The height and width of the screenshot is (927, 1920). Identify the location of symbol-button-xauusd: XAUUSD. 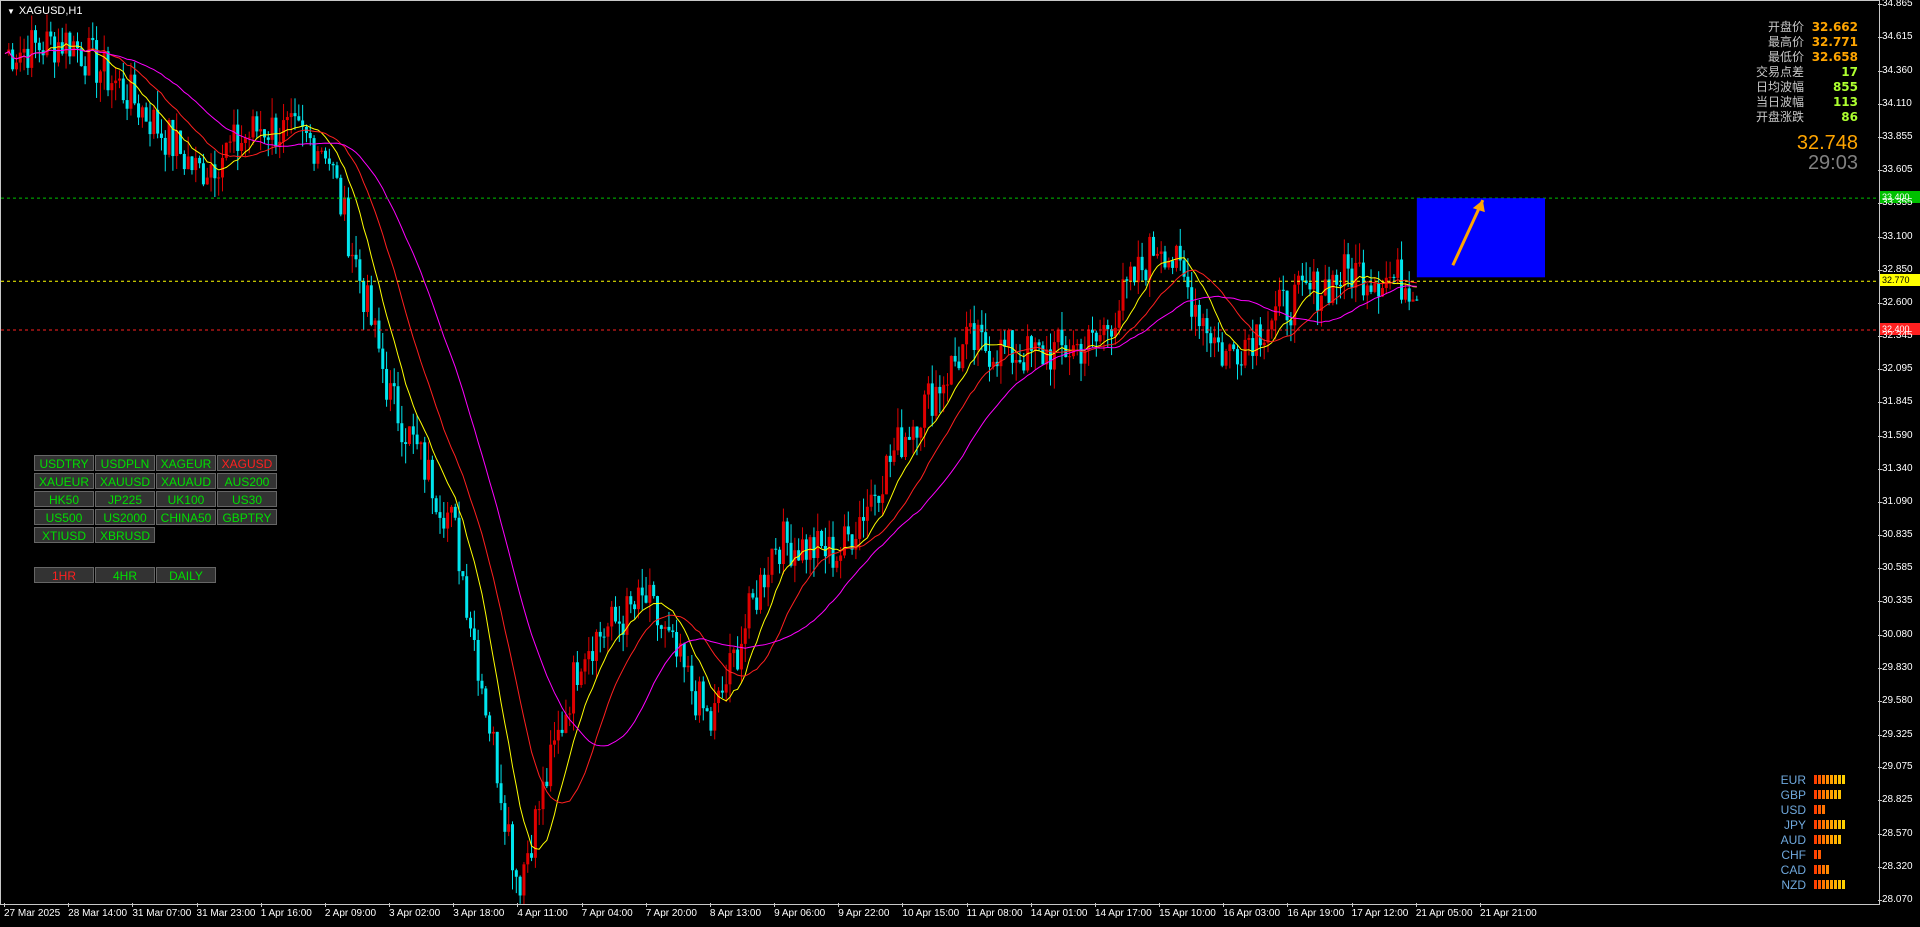
(125, 481).